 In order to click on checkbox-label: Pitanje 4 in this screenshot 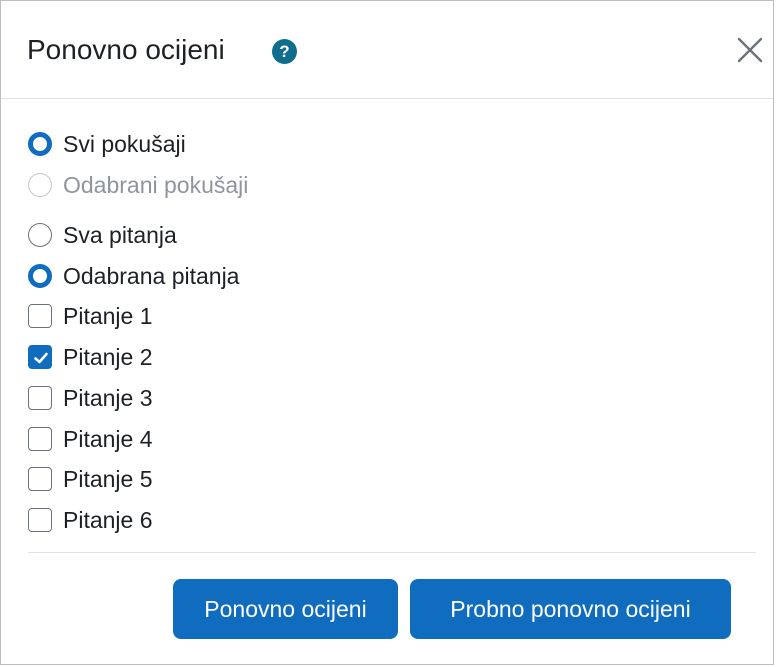, I will do `click(108, 439)`.